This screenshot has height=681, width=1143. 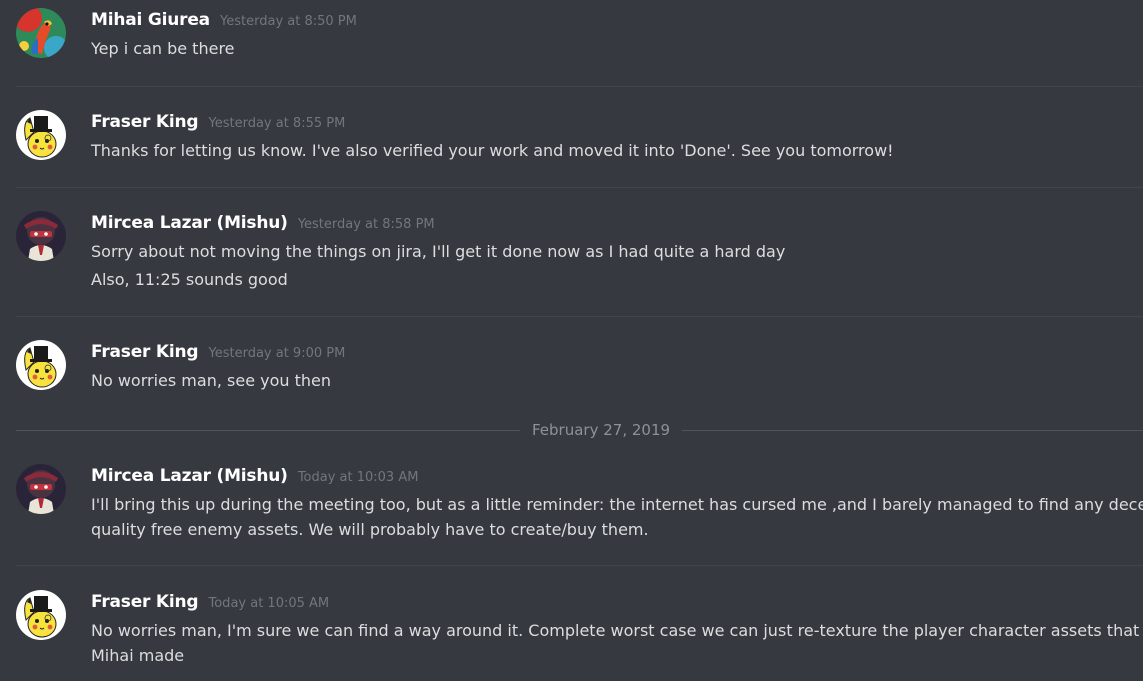 What do you see at coordinates (277, 123) in the screenshot?
I see `message-timestamp: Yesterday at 8:55 PM` at bounding box center [277, 123].